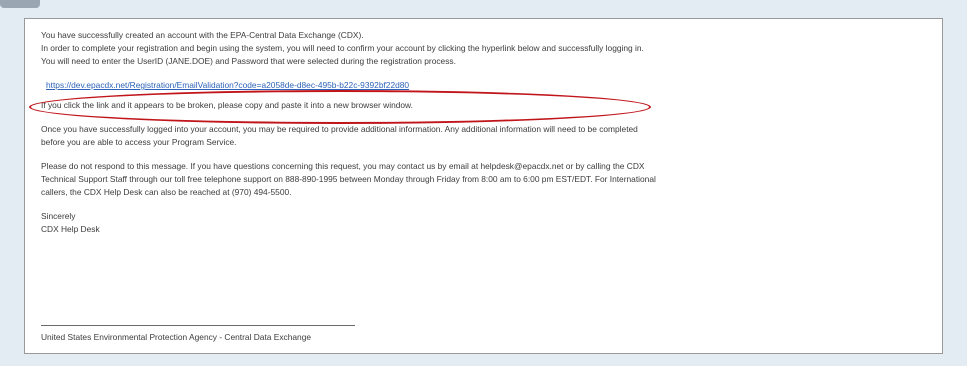 This screenshot has height=366, width=967. I want to click on closing-text: Sincerely, so click(58, 216).